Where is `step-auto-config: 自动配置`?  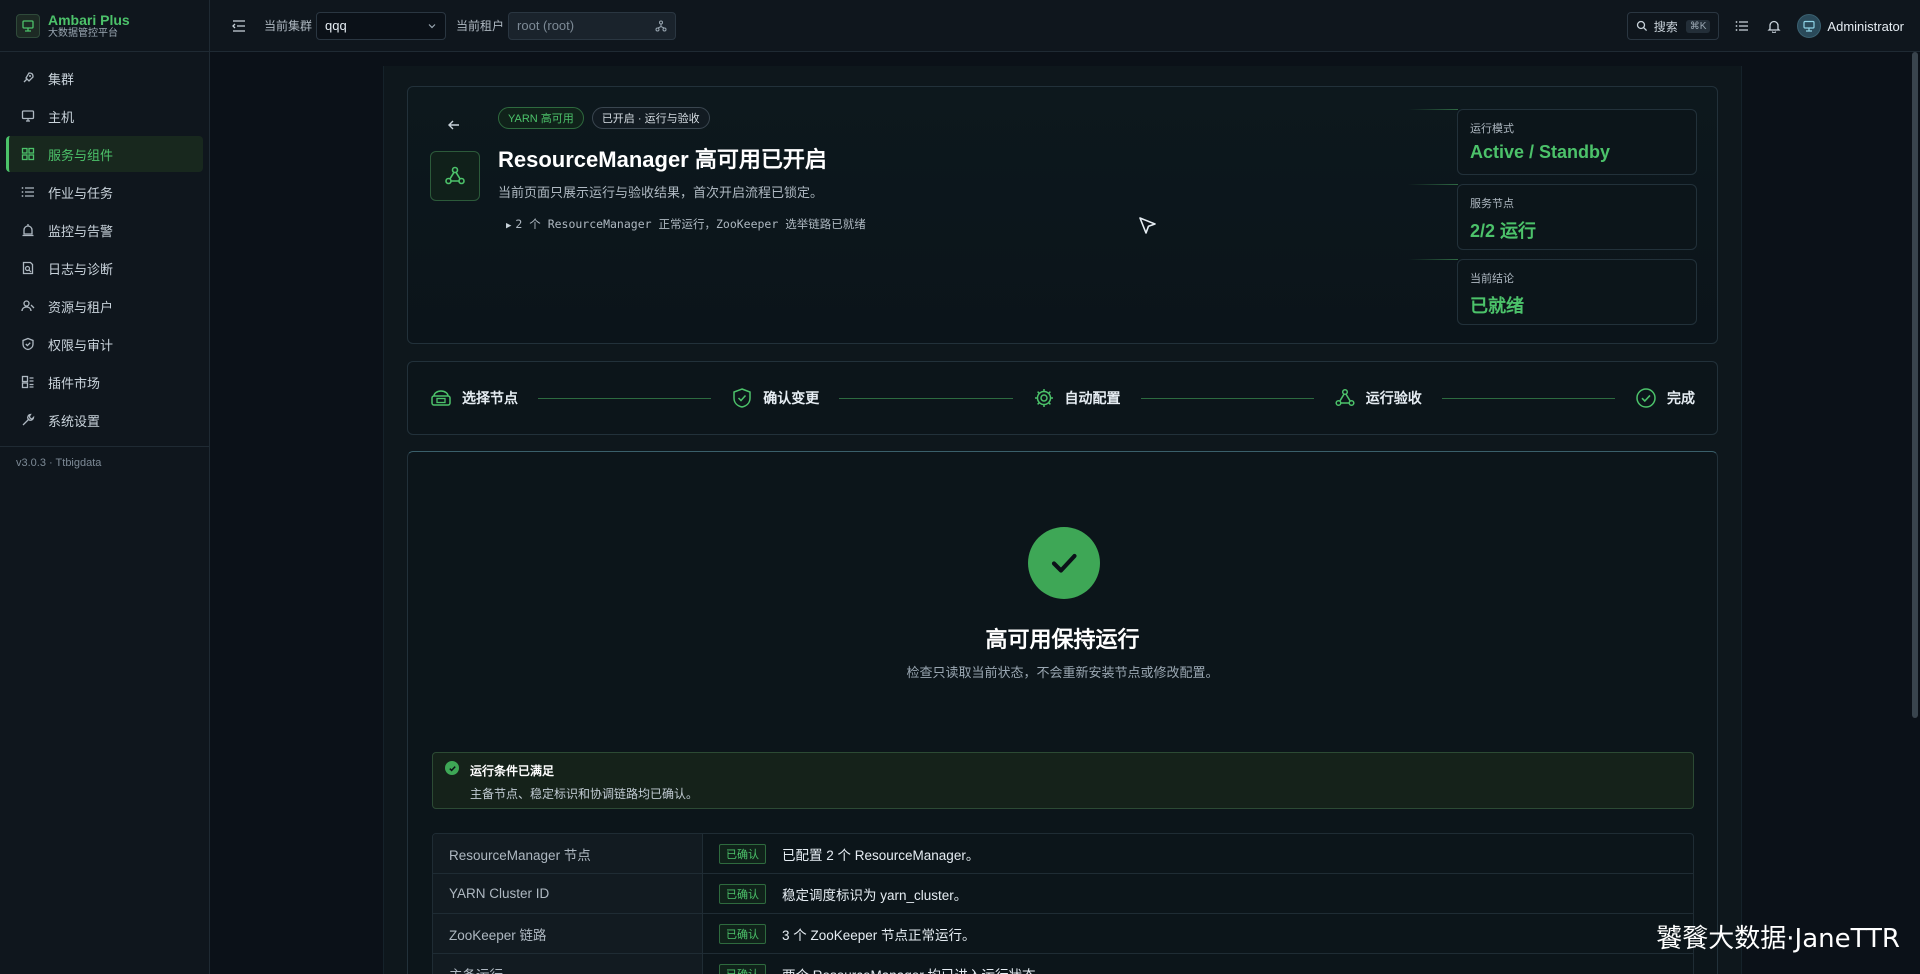 step-auto-config: 自动配置 is located at coordinates (1077, 398).